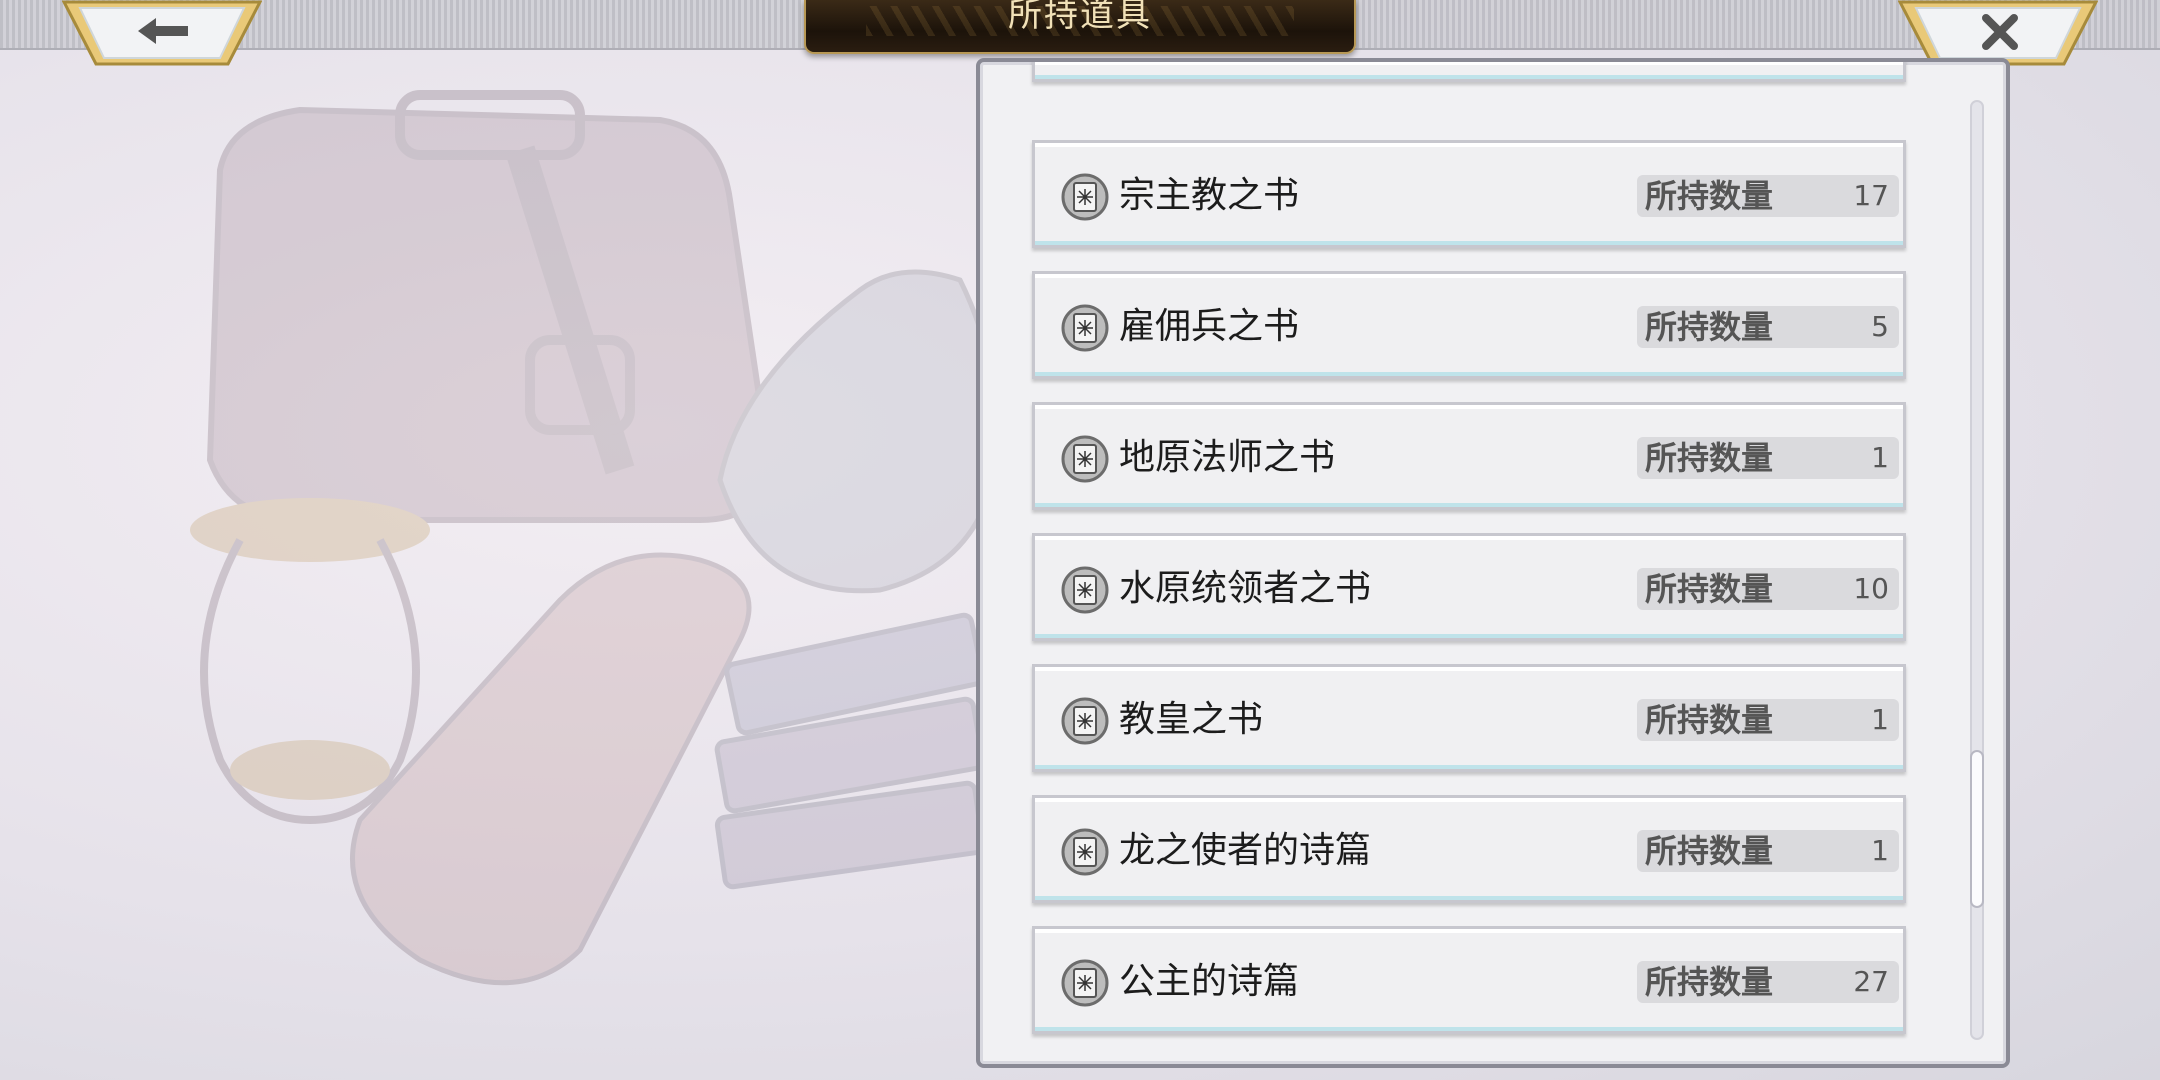  Describe the element at coordinates (1080, 17) in the screenshot. I see `page-title: 所持道具` at that location.